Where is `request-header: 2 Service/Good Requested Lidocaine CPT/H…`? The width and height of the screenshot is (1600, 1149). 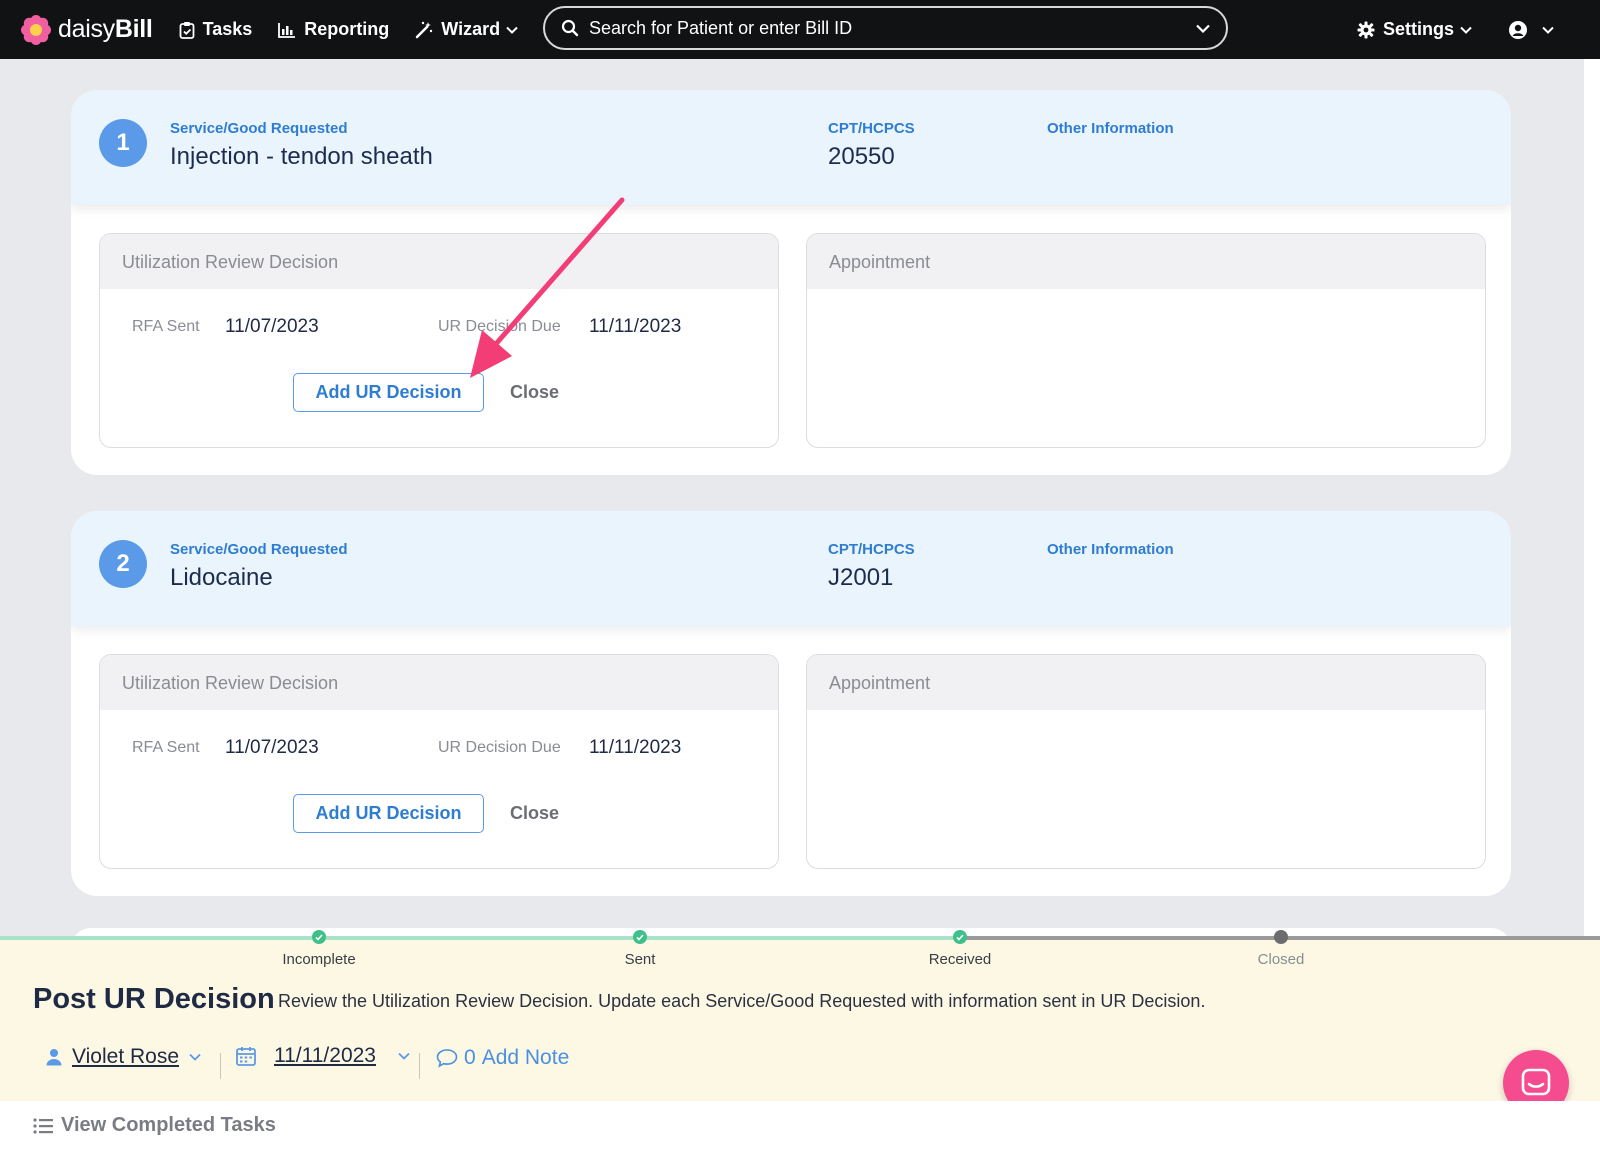 request-header: 2 Service/Good Requested Lidocaine CPT/H… is located at coordinates (791, 568).